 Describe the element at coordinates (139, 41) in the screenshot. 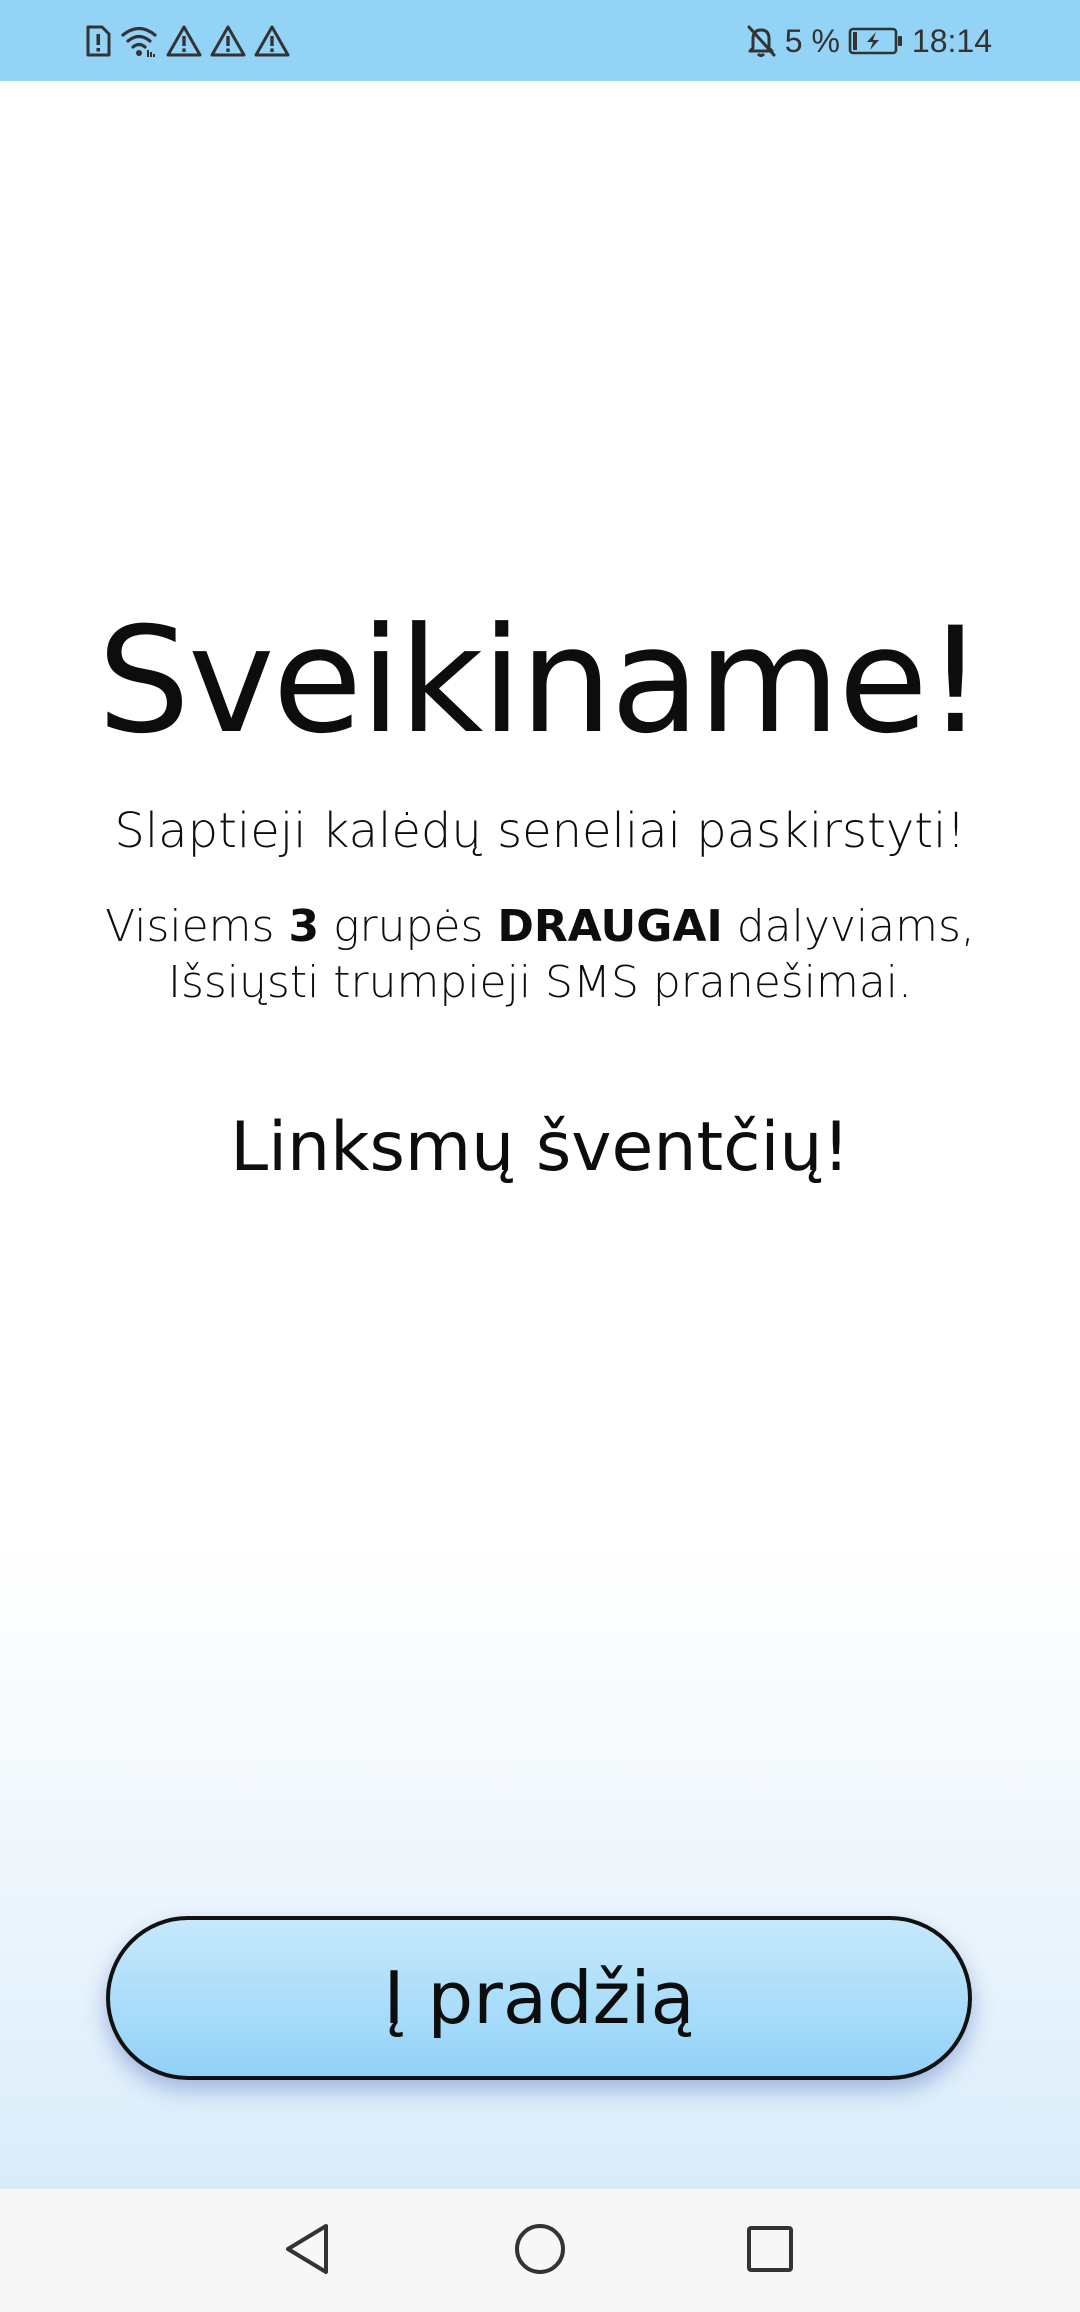

I see `wifi-icon` at that location.